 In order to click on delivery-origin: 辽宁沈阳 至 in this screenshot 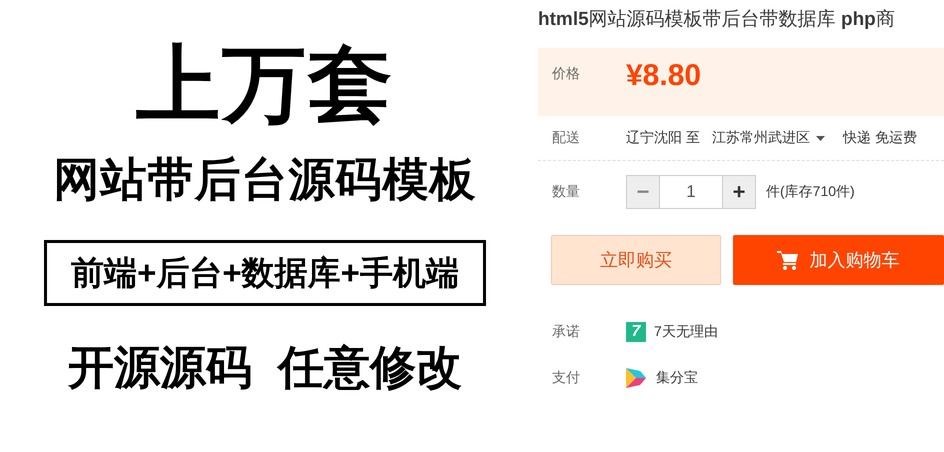, I will do `click(663, 138)`.